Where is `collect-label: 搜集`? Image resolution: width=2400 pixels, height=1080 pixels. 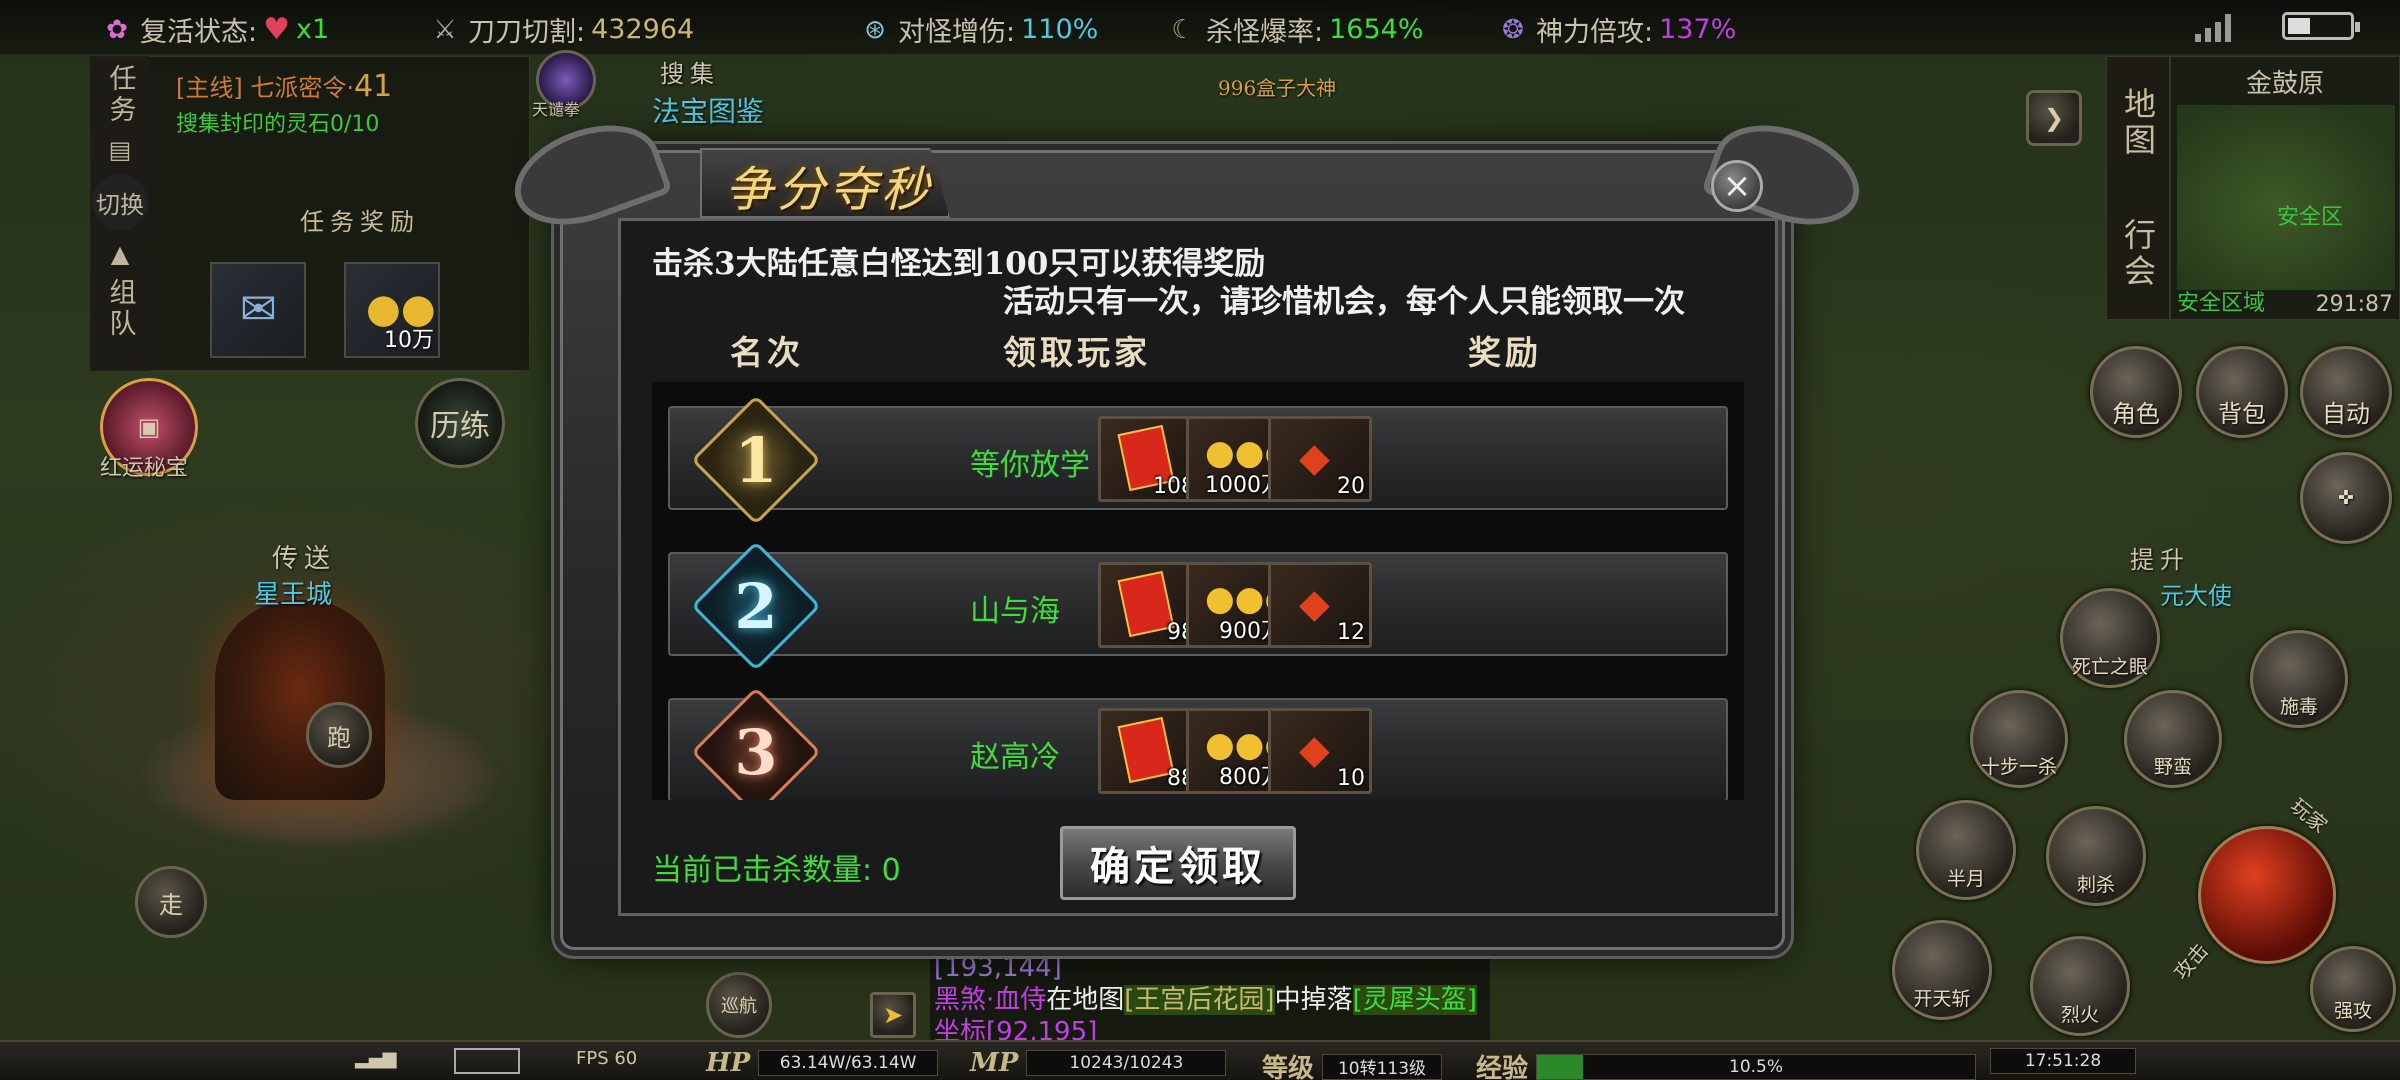
collect-label: 搜集 is located at coordinates (690, 74).